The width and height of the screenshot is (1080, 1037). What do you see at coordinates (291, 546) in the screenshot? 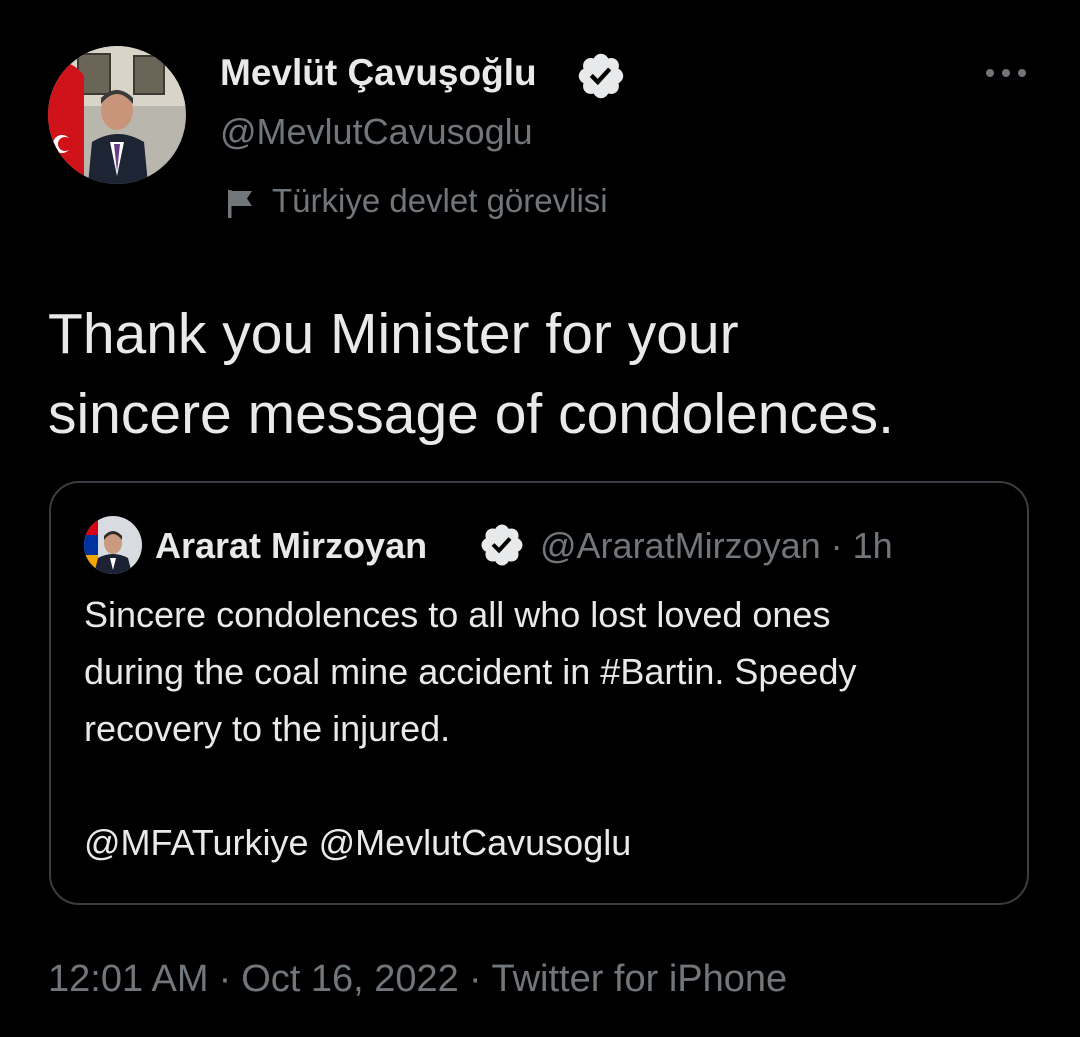
I see `quoted-author-display-name: Ararat Mirzoyan` at bounding box center [291, 546].